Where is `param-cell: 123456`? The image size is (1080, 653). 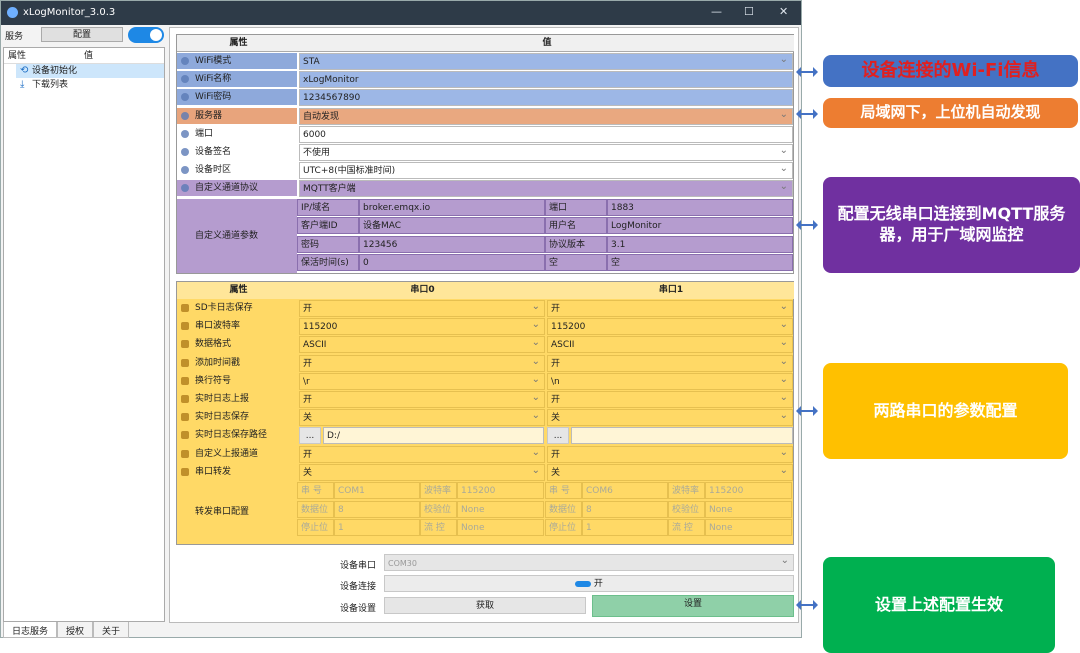 param-cell: 123456 is located at coordinates (452, 244).